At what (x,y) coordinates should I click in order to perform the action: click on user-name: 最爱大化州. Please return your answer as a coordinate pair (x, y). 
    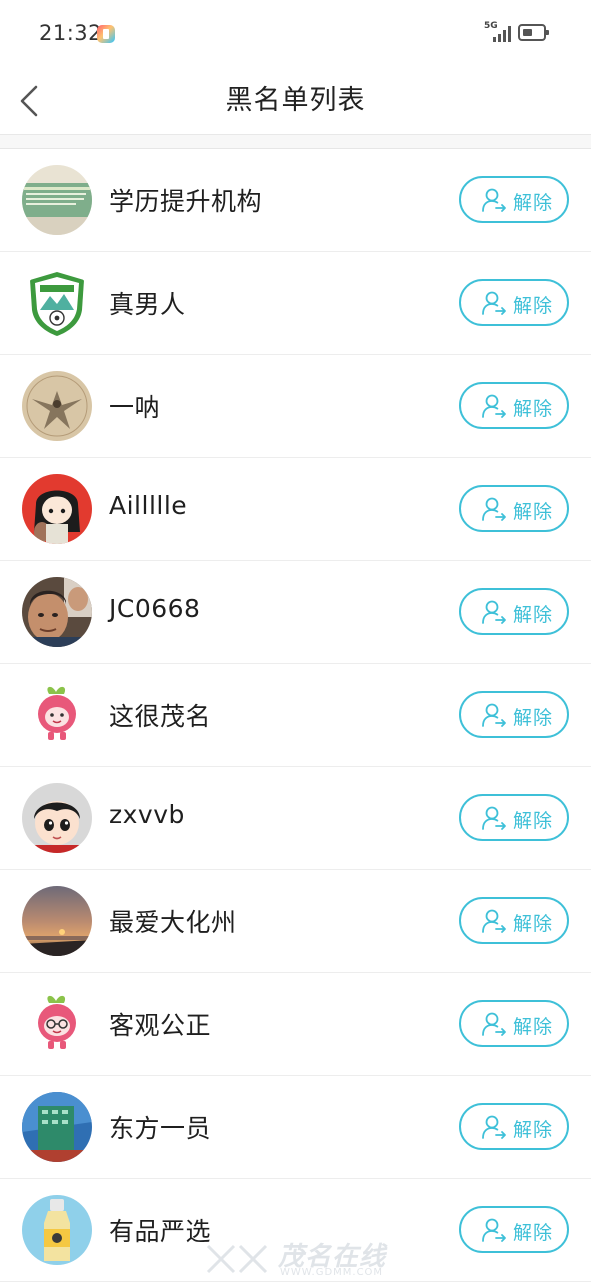
    Looking at the image, I should click on (173, 922).